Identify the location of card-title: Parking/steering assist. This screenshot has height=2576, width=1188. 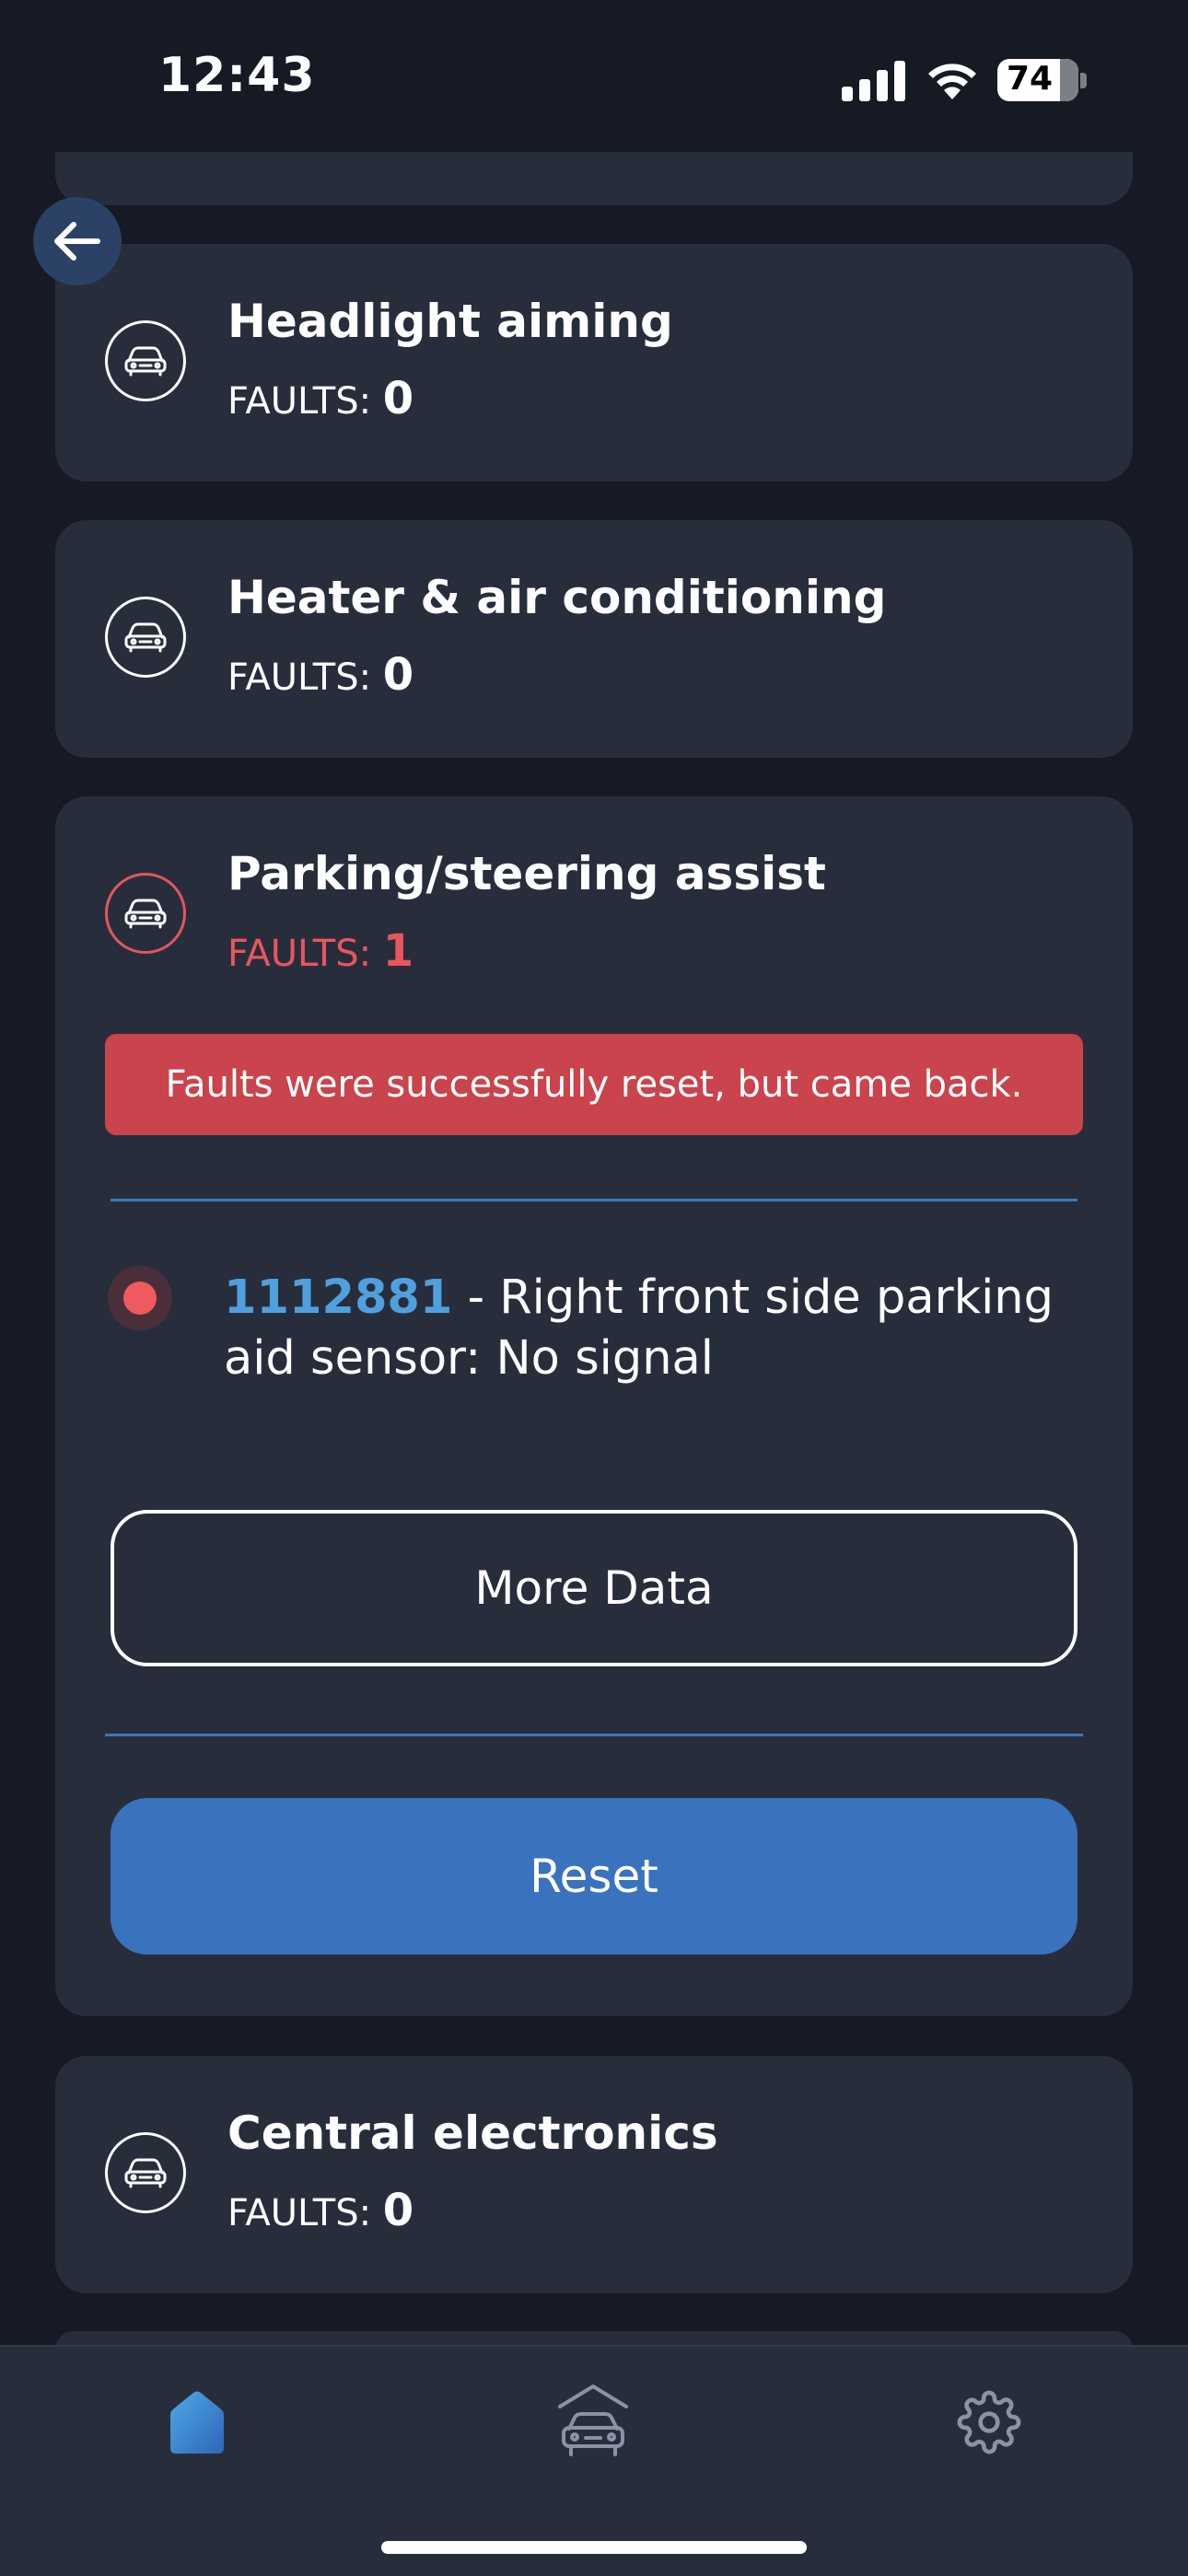
(526, 873).